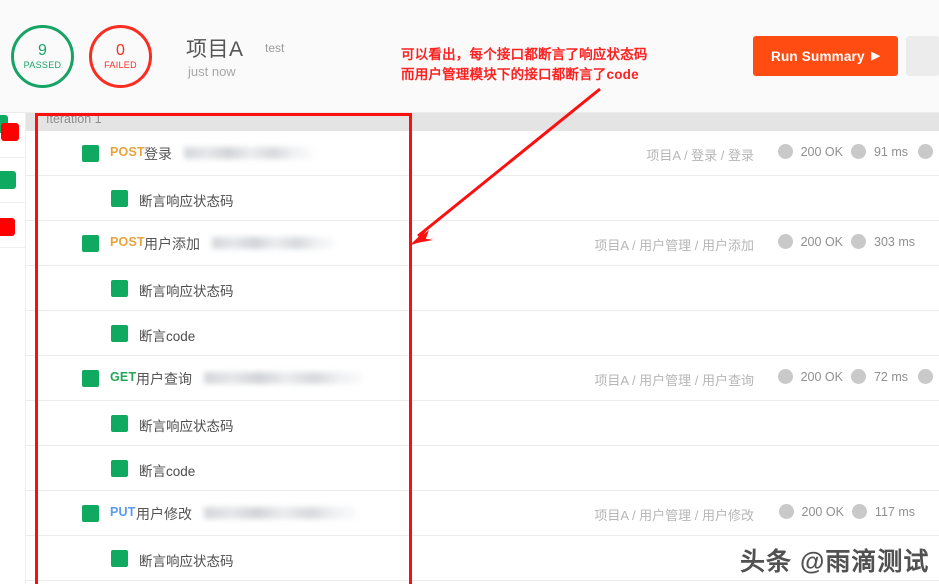  Describe the element at coordinates (482, 153) in the screenshot. I see `request-row: POST 登录 项目A / 登录 / 登录 200 OK 91 ms` at that location.